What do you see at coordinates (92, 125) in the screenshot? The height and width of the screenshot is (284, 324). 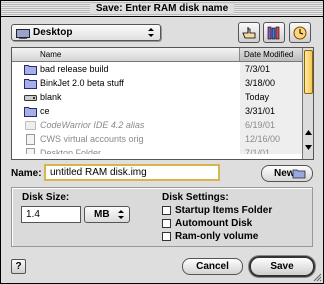 I see `file-name: CodeWarrior IDE 4.2 alias` at bounding box center [92, 125].